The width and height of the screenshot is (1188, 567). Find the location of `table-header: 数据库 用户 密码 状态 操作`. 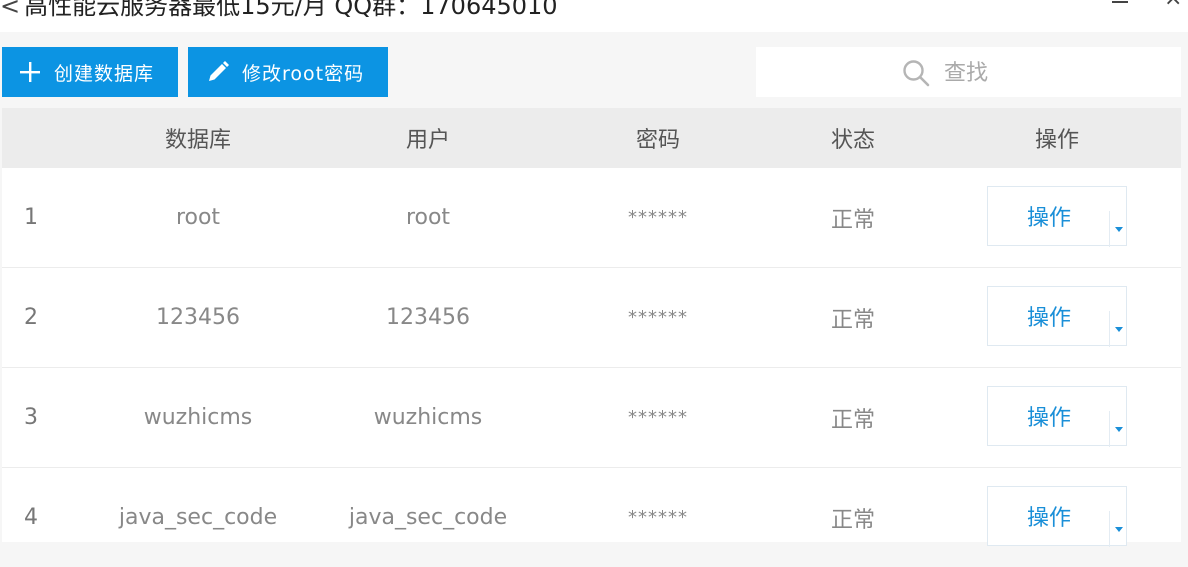

table-header: 数据库 用户 密码 状态 操作 is located at coordinates (591, 138).